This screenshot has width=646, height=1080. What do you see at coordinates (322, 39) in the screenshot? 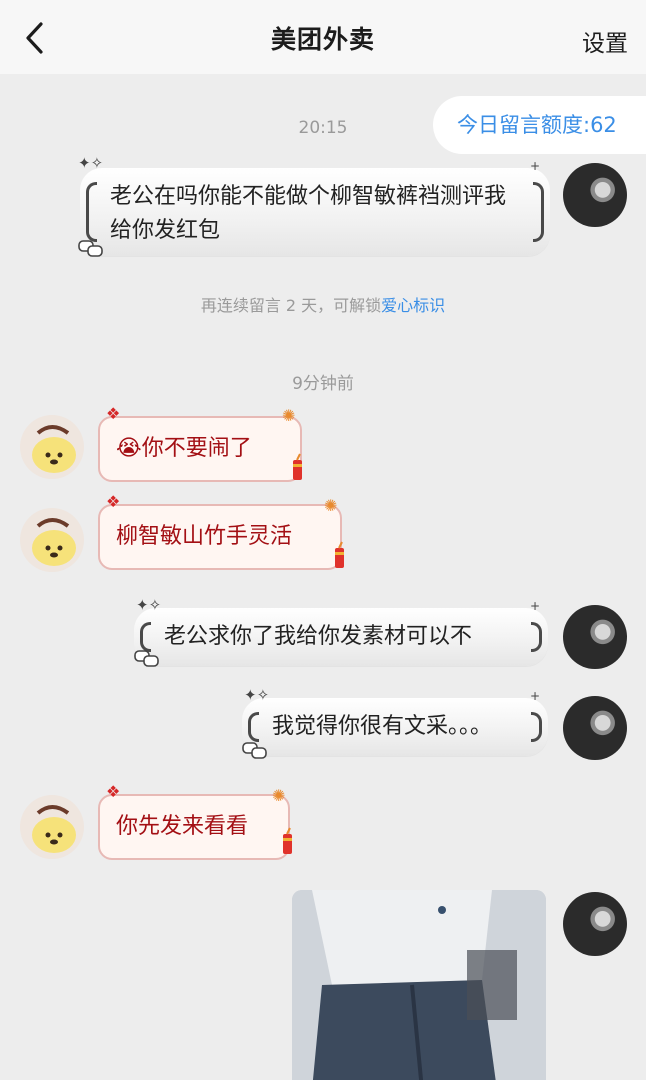
I see `page-title: 美团外卖` at bounding box center [322, 39].